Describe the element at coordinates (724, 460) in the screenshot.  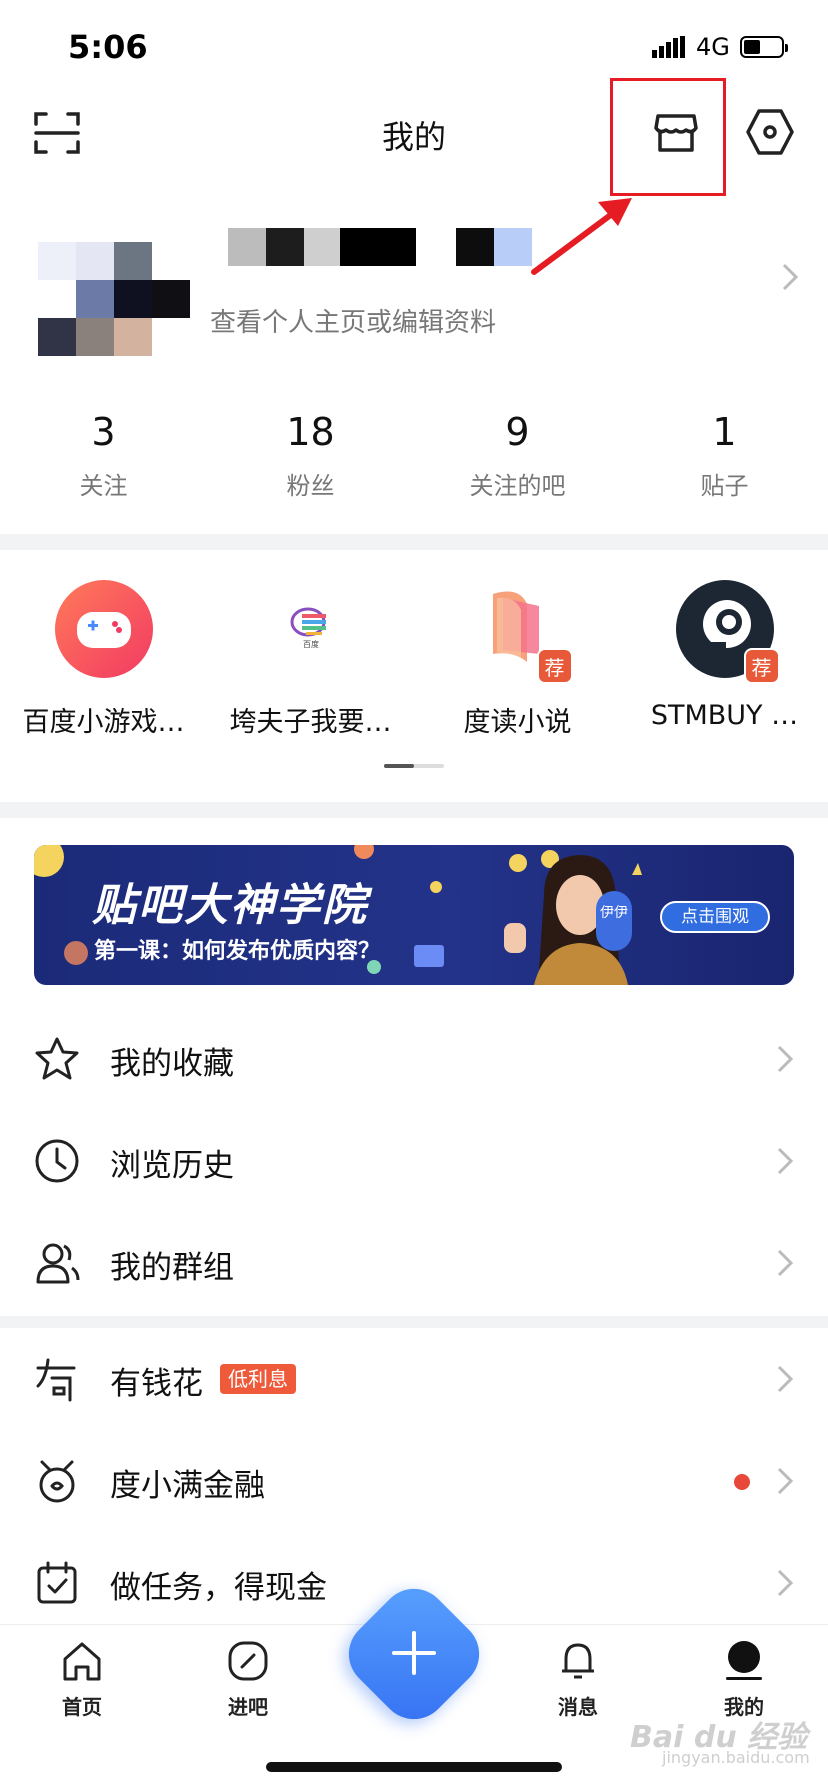
I see `stat-posts: 1 贴子` at that location.